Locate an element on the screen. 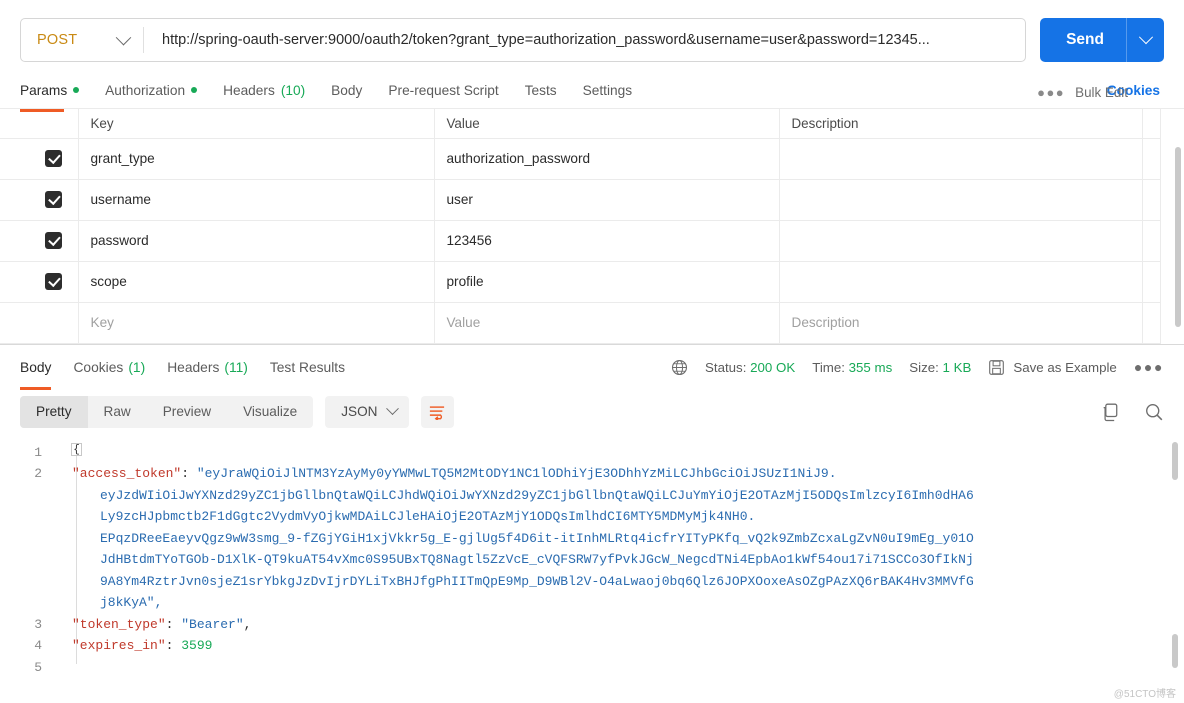 Image resolution: width=1184 pixels, height=703 pixels. format-segmented-control: Pretty Raw Preview Visualize is located at coordinates (167, 411).